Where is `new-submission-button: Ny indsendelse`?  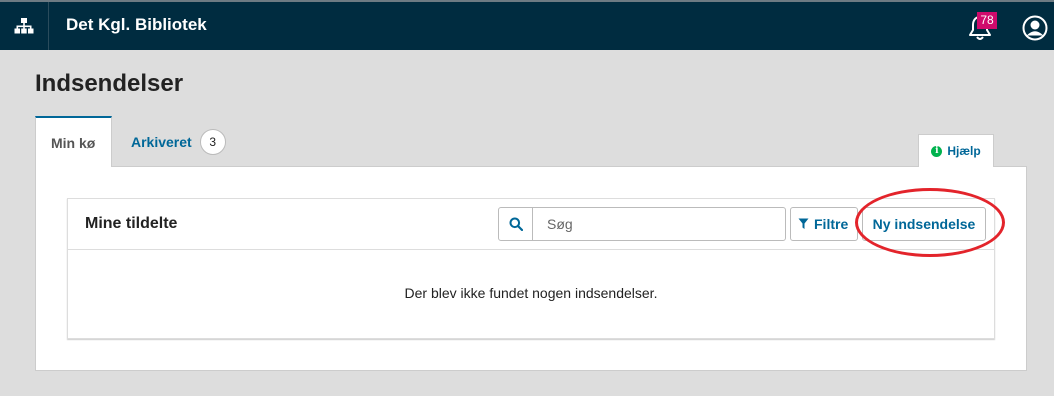 new-submission-button: Ny indsendelse is located at coordinates (924, 224).